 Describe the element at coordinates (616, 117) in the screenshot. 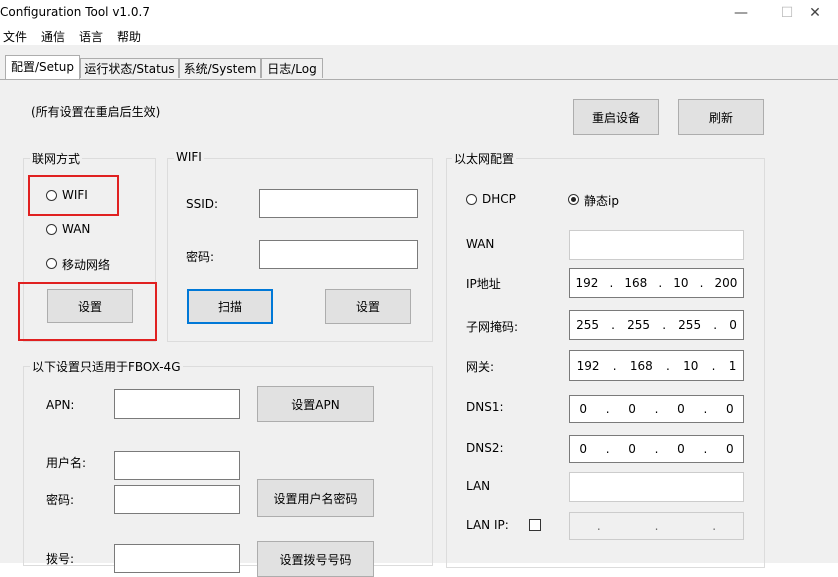

I see `restart-device-button: 重启设备` at that location.